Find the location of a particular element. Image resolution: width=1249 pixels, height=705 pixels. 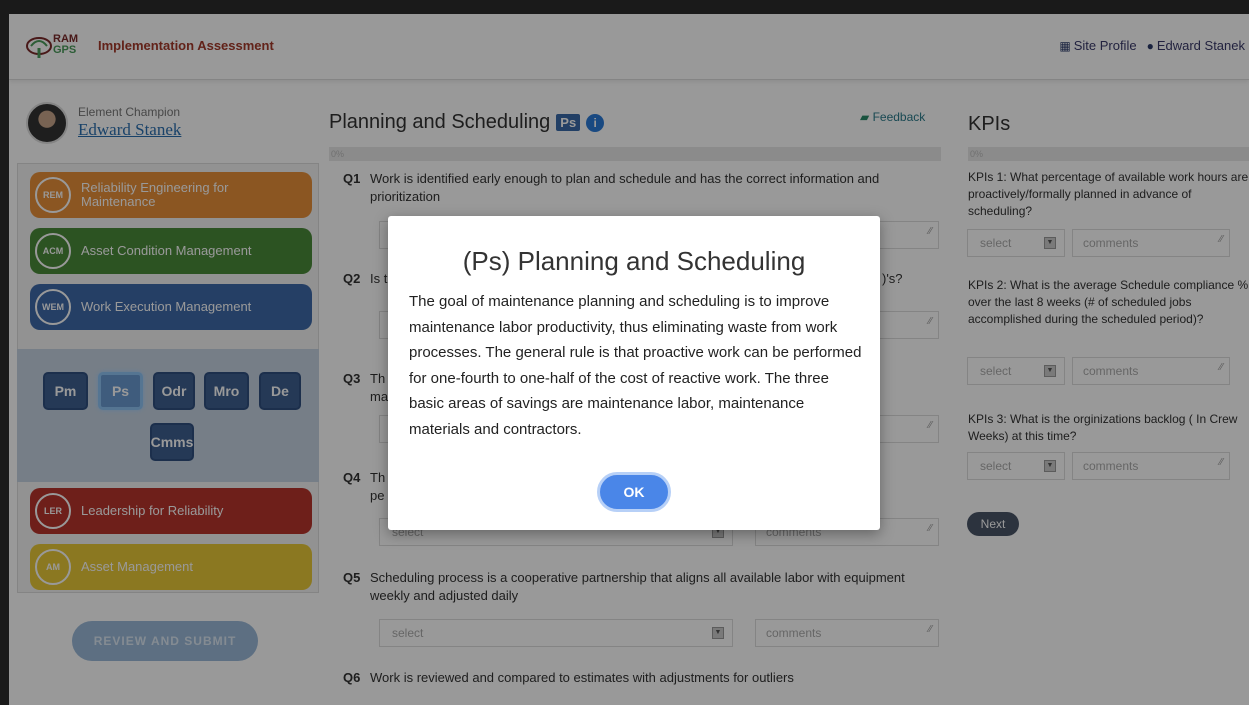

modal-title: (Ps) Planning and Scheduling is located at coordinates (634, 261).